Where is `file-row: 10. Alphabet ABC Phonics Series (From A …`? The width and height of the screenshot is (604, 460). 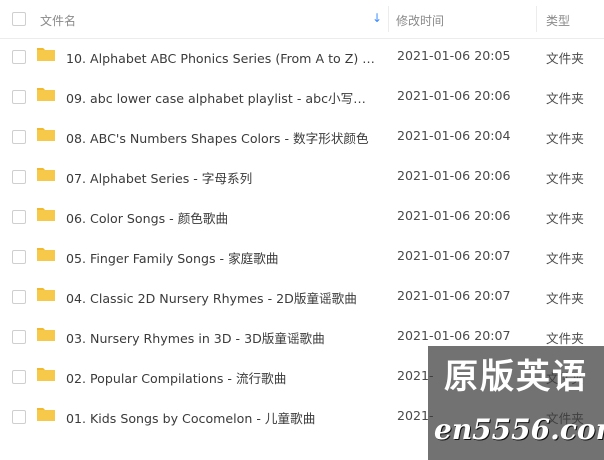 file-row: 10. Alphabet ABC Phonics Series (From A … is located at coordinates (302, 56).